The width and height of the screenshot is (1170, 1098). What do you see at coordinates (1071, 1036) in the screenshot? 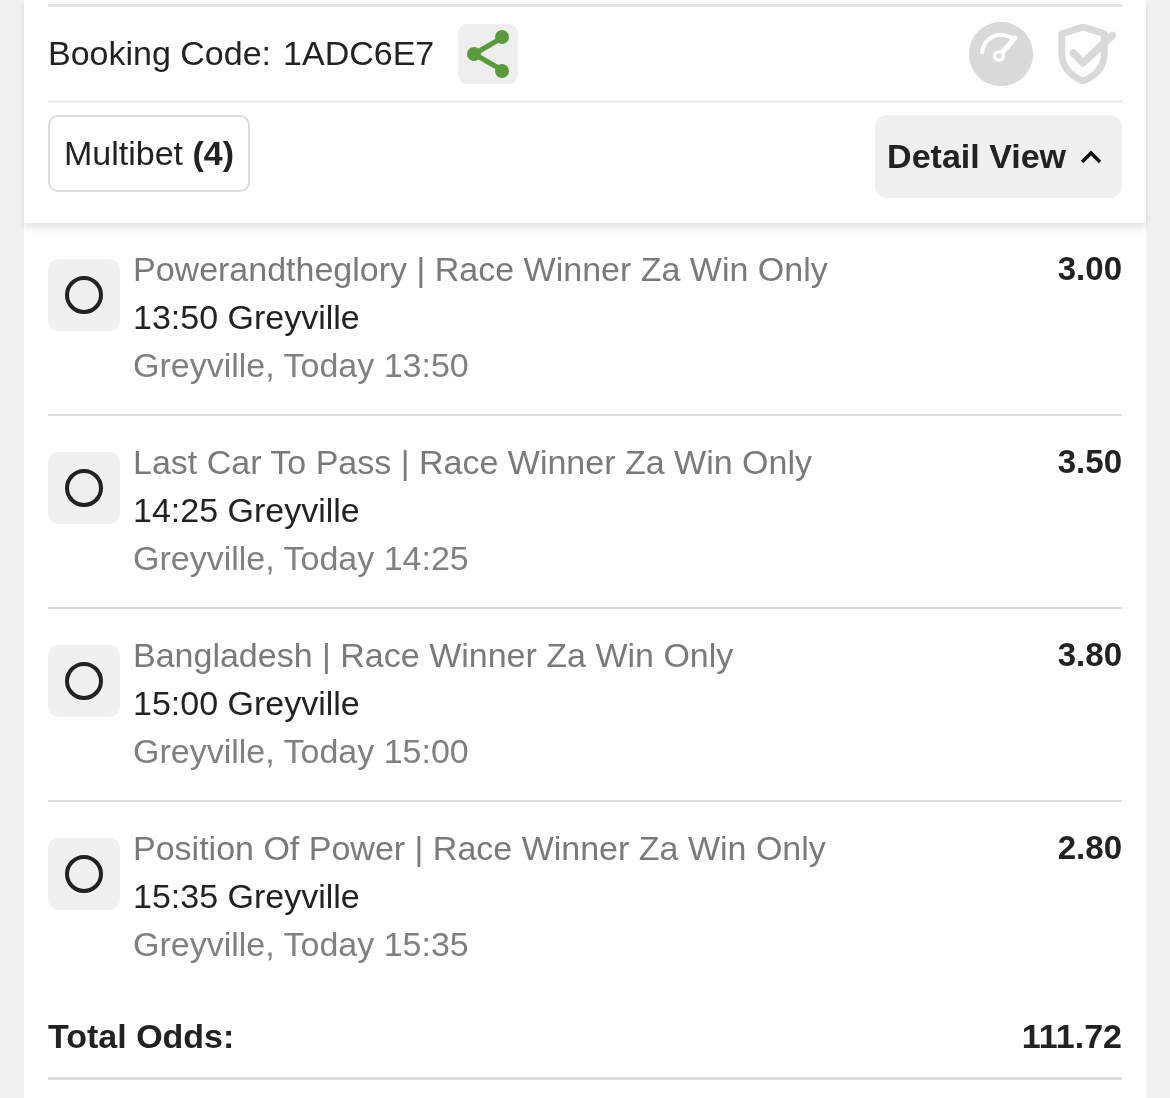
I see `total-odds-value: 111.72` at bounding box center [1071, 1036].